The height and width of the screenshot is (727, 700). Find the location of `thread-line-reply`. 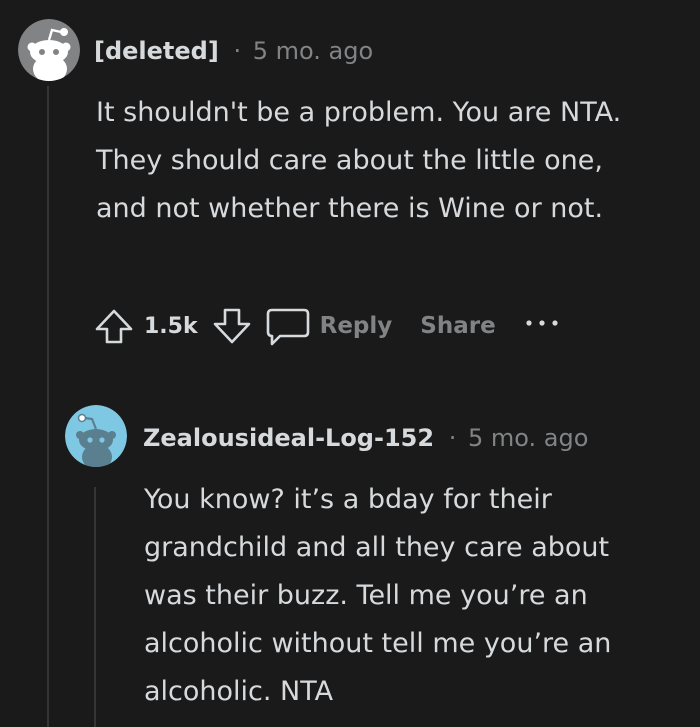

thread-line-reply is located at coordinates (95, 607).